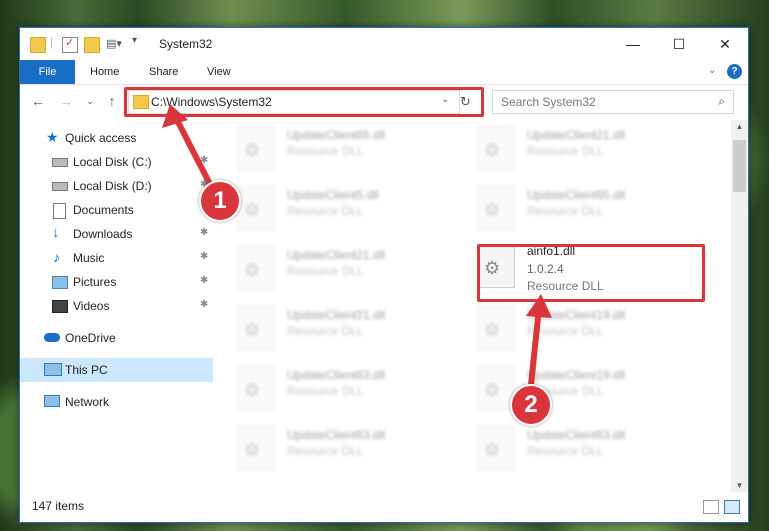 The image size is (769, 531). Describe the element at coordinates (531, 405) in the screenshot. I see `callout-badge-2: 2` at that location.